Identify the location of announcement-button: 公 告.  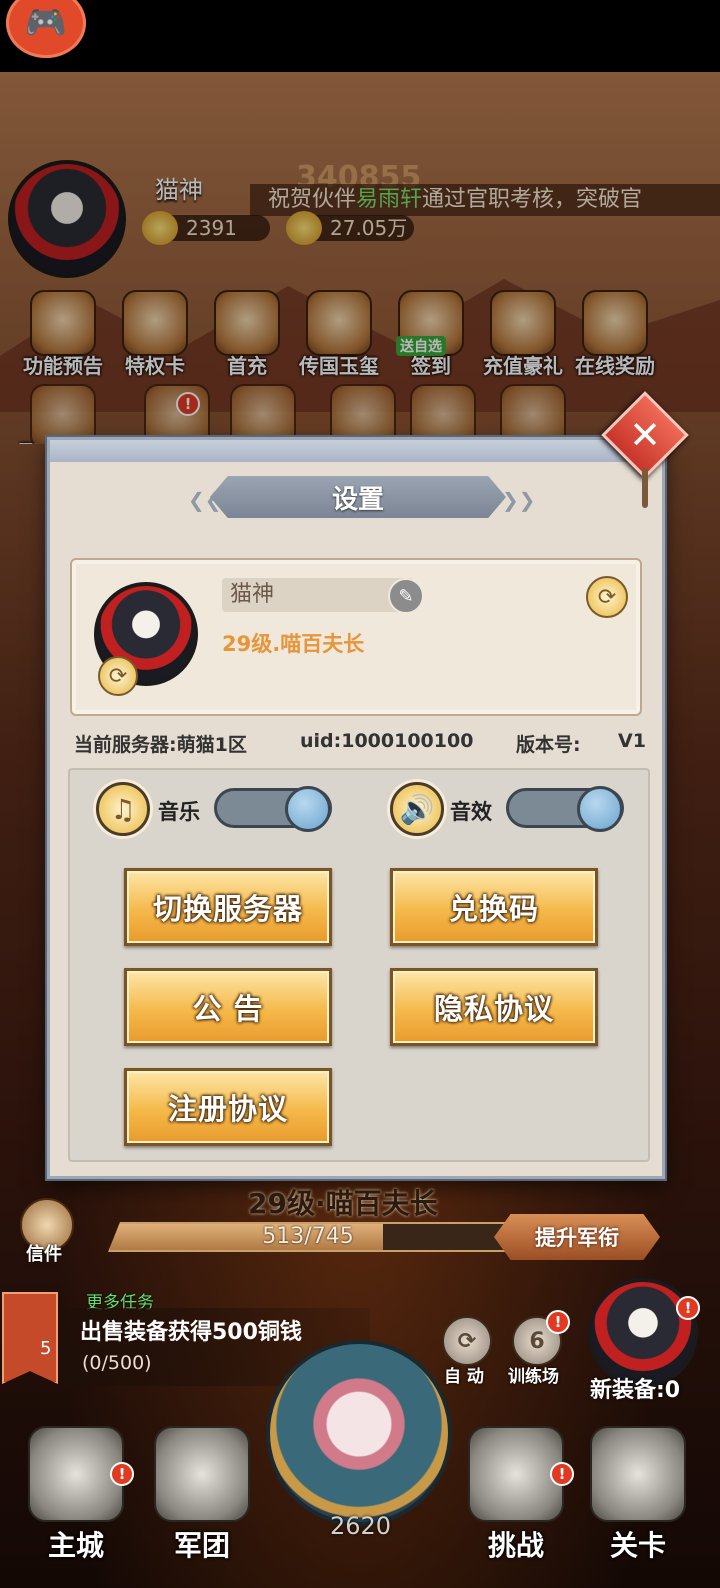
(228, 1007).